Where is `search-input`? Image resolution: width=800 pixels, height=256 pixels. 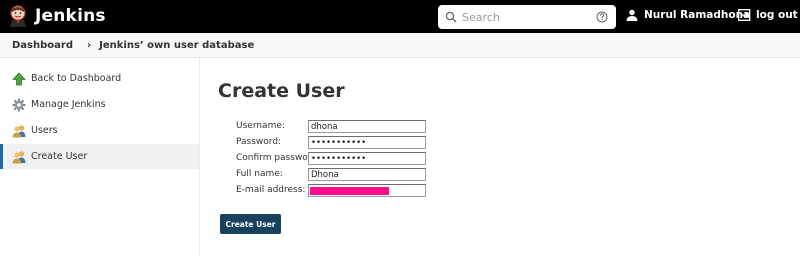 search-input is located at coordinates (527, 17).